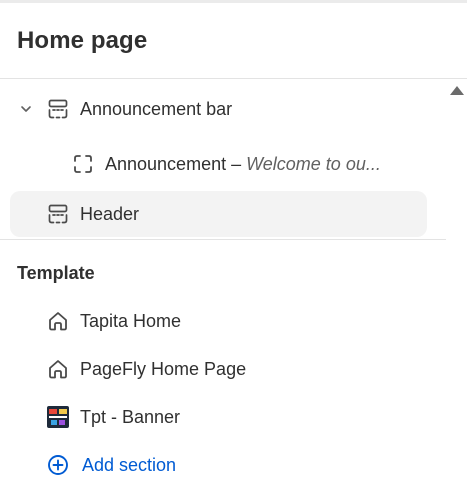 The image size is (467, 489). What do you see at coordinates (236, 417) in the screenshot?
I see `section-tpt-banner: Tpt - Banner` at bounding box center [236, 417].